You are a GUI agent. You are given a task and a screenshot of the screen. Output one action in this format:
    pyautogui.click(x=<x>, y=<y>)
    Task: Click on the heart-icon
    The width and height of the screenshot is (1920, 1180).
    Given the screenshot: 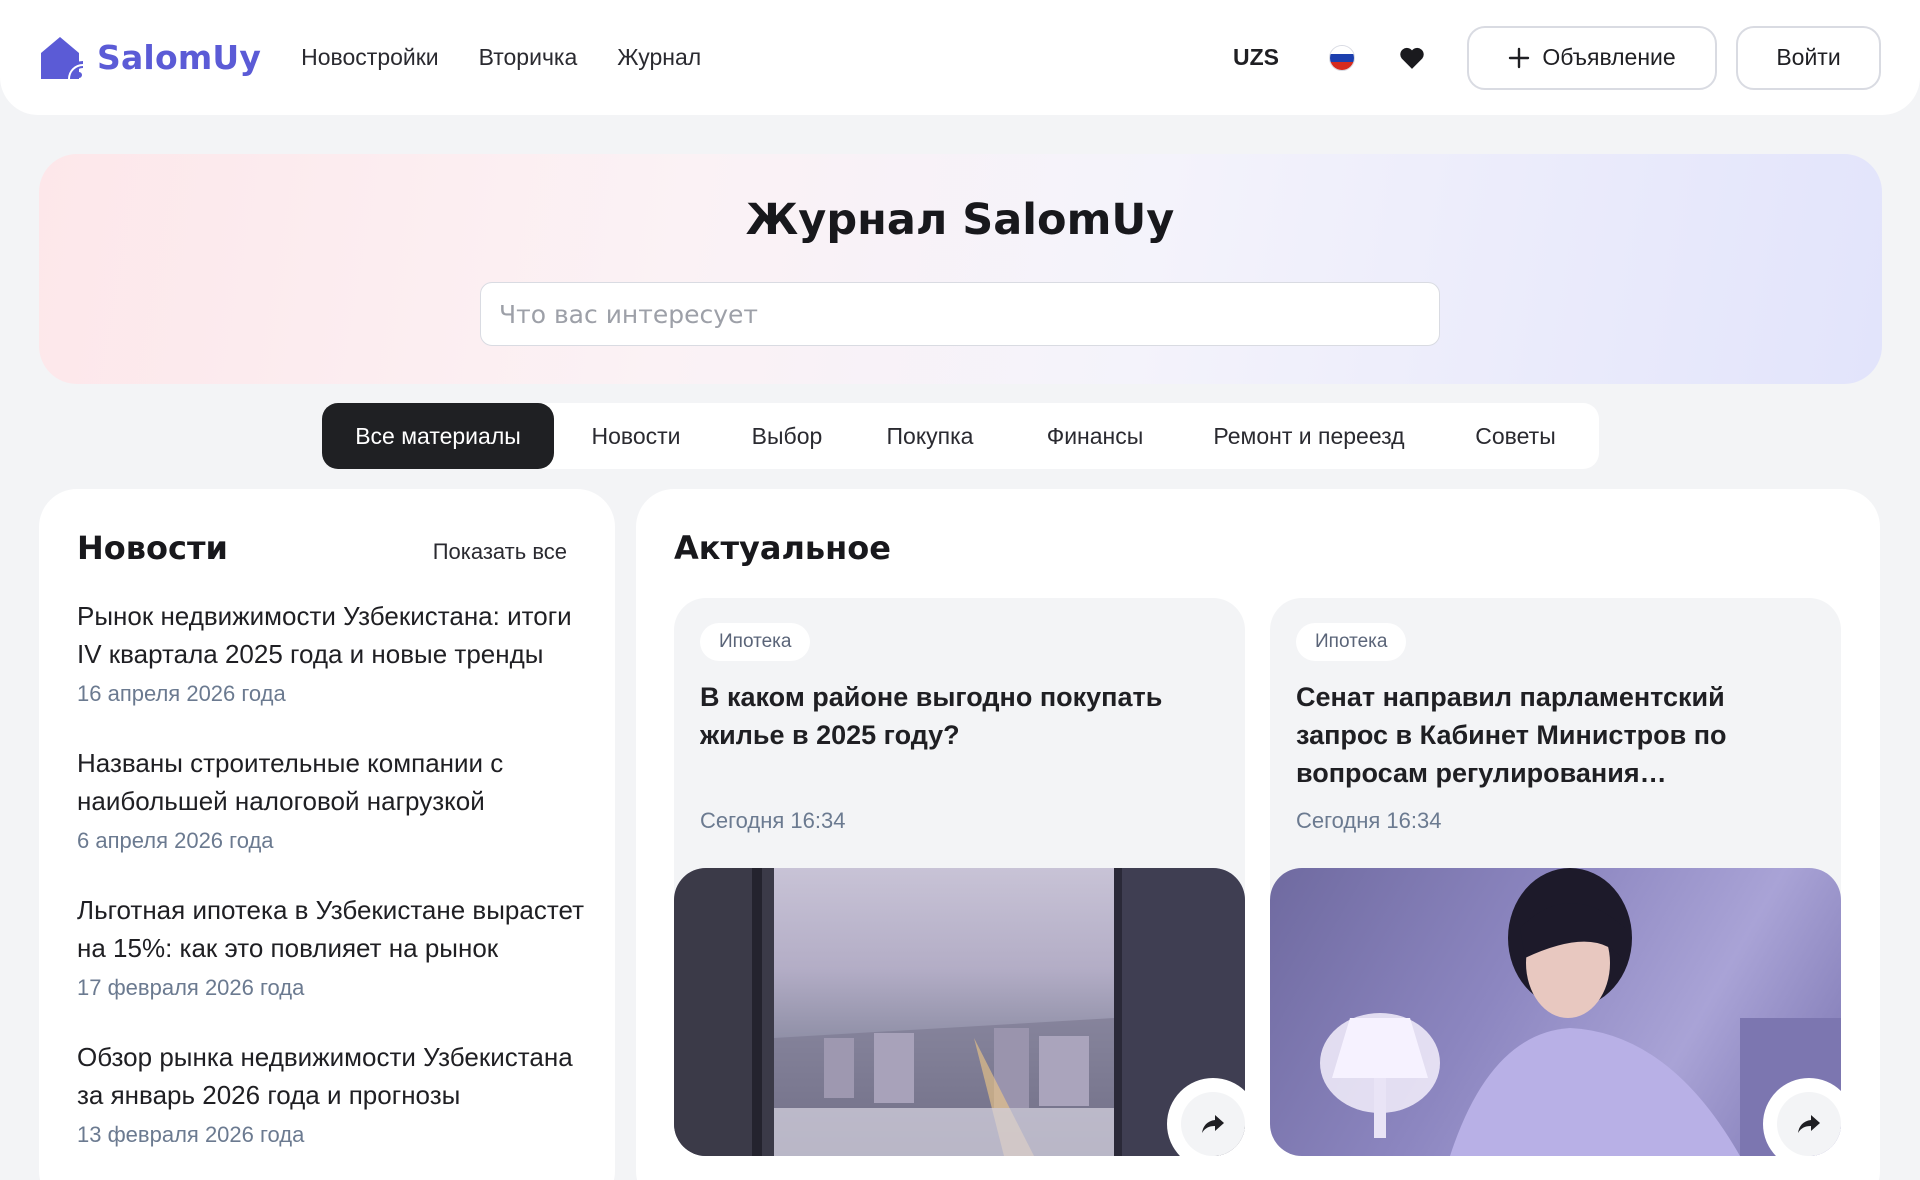 What is the action you would take?
    pyautogui.click(x=1412, y=58)
    